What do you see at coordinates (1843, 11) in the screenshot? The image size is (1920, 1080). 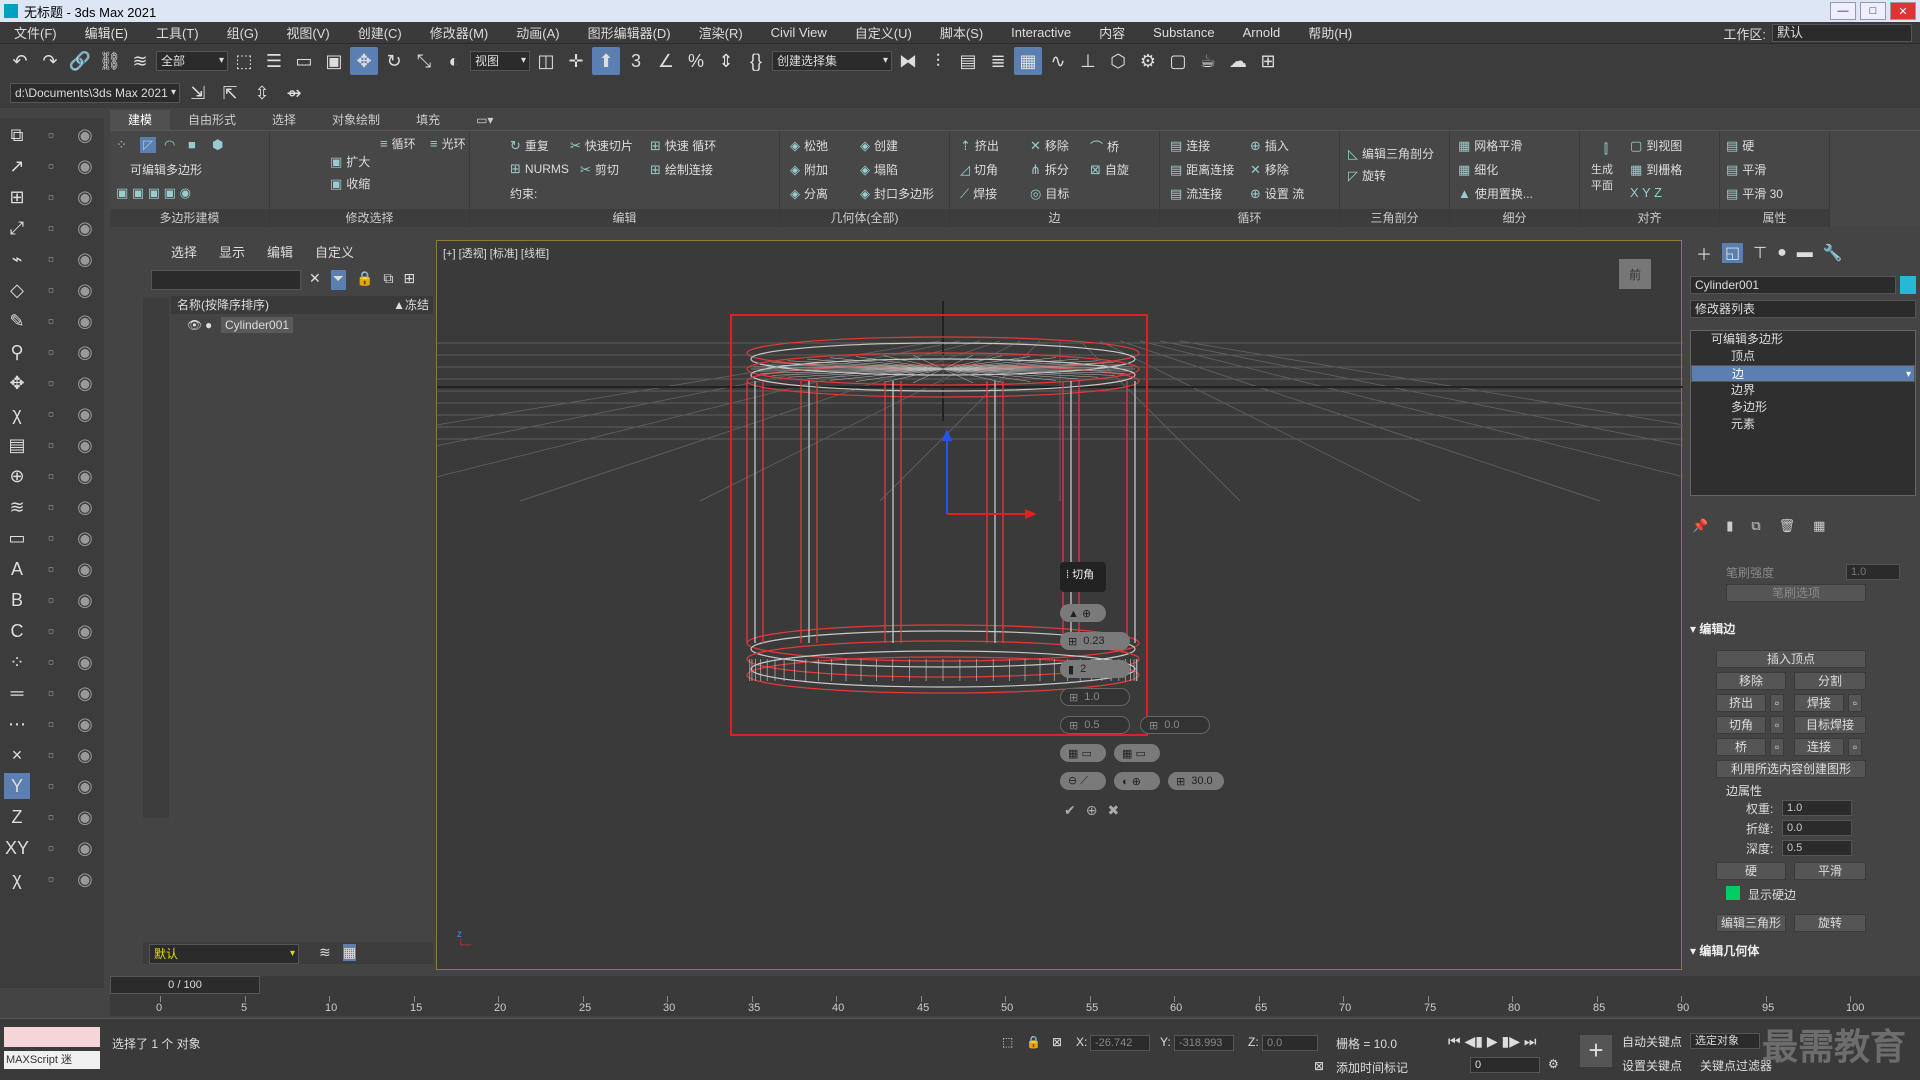 I see `minimize-button: —` at bounding box center [1843, 11].